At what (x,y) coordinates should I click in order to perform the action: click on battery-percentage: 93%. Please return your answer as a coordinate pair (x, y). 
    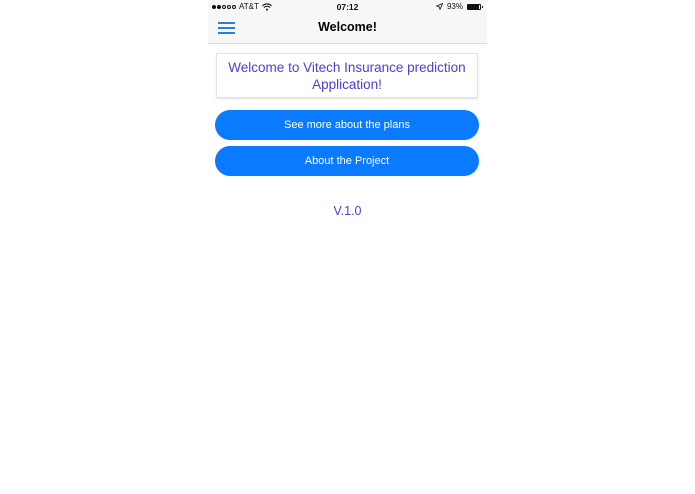
    Looking at the image, I should click on (454, 6).